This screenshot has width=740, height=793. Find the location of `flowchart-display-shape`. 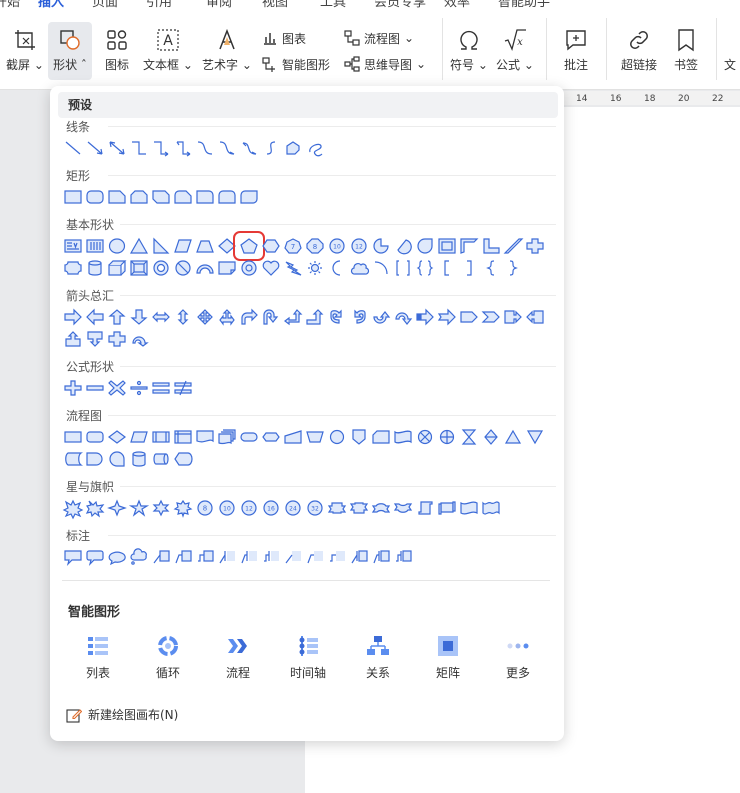

flowchart-display-shape is located at coordinates (183, 459).